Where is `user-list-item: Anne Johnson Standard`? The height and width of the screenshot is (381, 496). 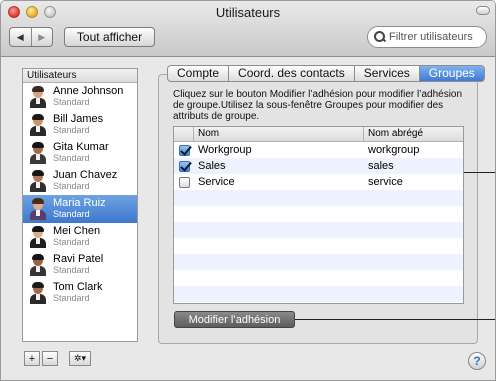
user-list-item: Anne Johnson Standard is located at coordinates (80, 97).